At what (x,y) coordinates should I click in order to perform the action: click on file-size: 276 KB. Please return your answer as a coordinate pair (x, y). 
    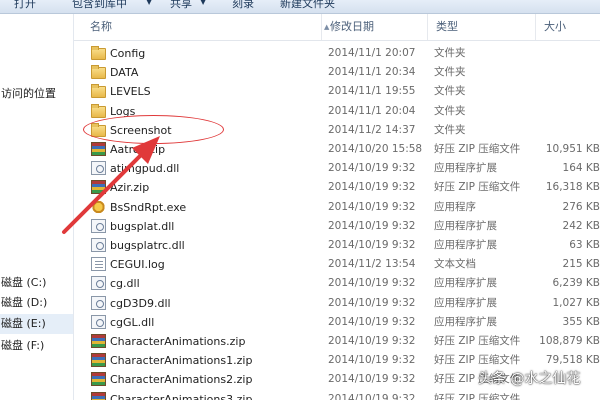
    Looking at the image, I should click on (581, 206).